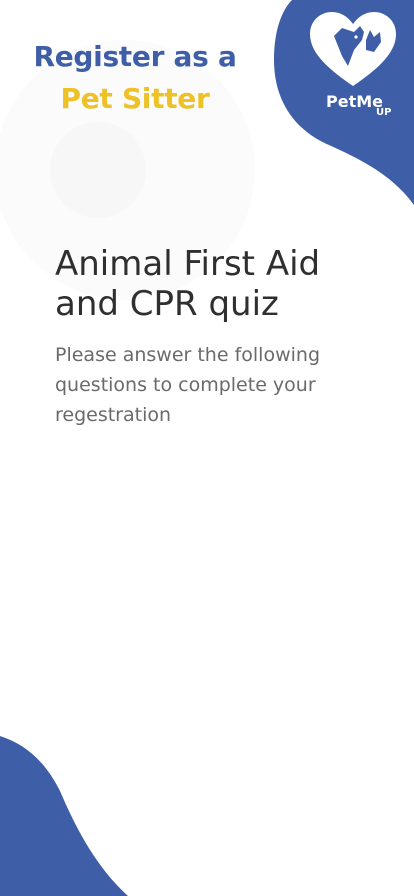  What do you see at coordinates (64, 816) in the screenshot?
I see `bottom-left-blob` at bounding box center [64, 816].